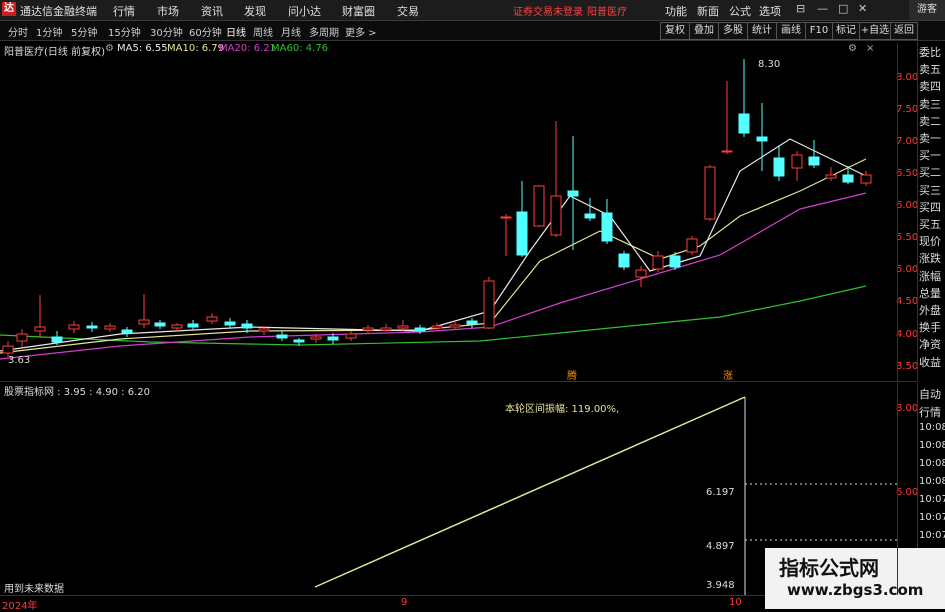 Image resolution: width=945 pixels, height=612 pixels. What do you see at coordinates (846, 31) in the screenshot?
I see `mark-button: 标记` at bounding box center [846, 31].